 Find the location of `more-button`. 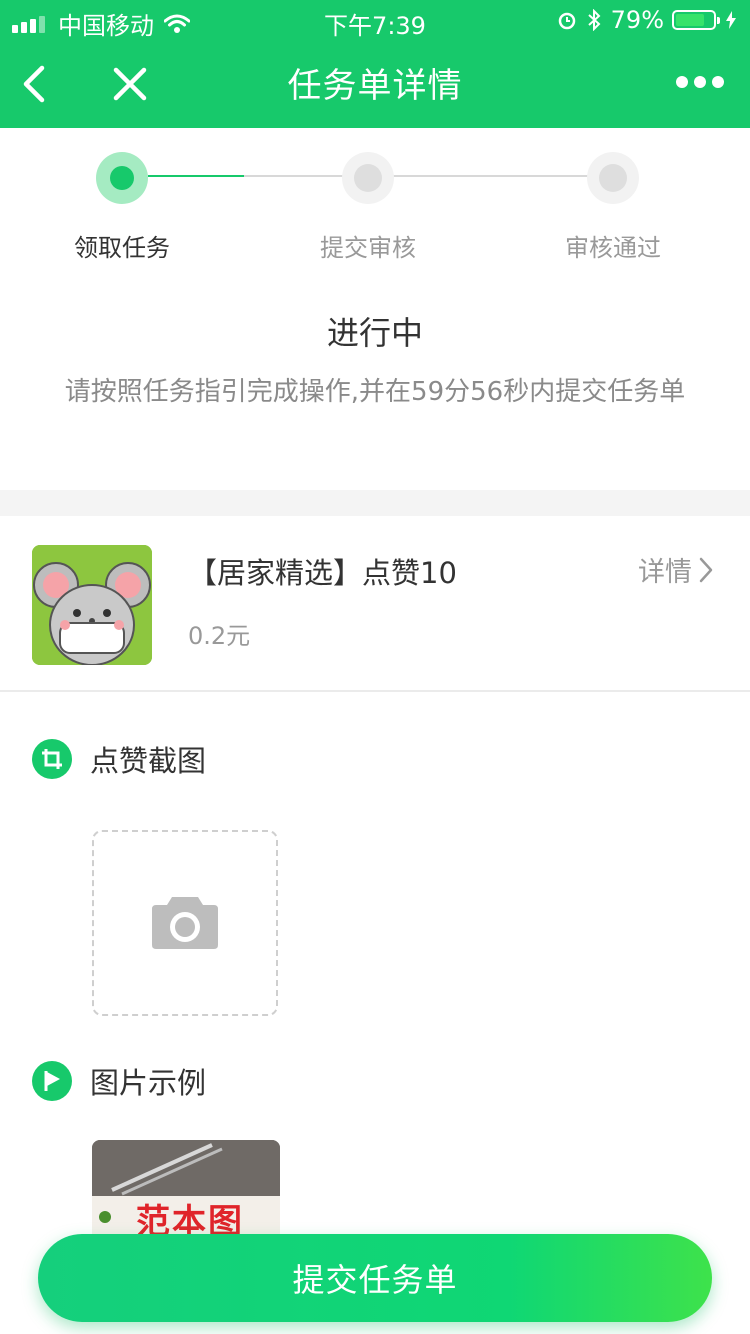

more-button is located at coordinates (697, 82).